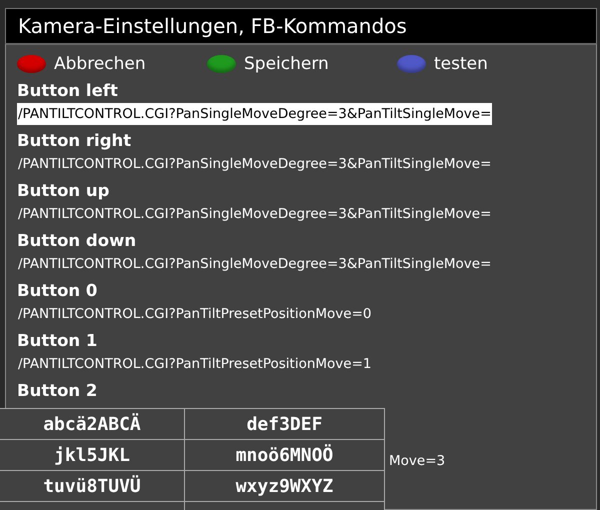 This screenshot has width=600, height=510. Describe the element at coordinates (74, 141) in the screenshot. I see `setting-label: Button right` at that location.